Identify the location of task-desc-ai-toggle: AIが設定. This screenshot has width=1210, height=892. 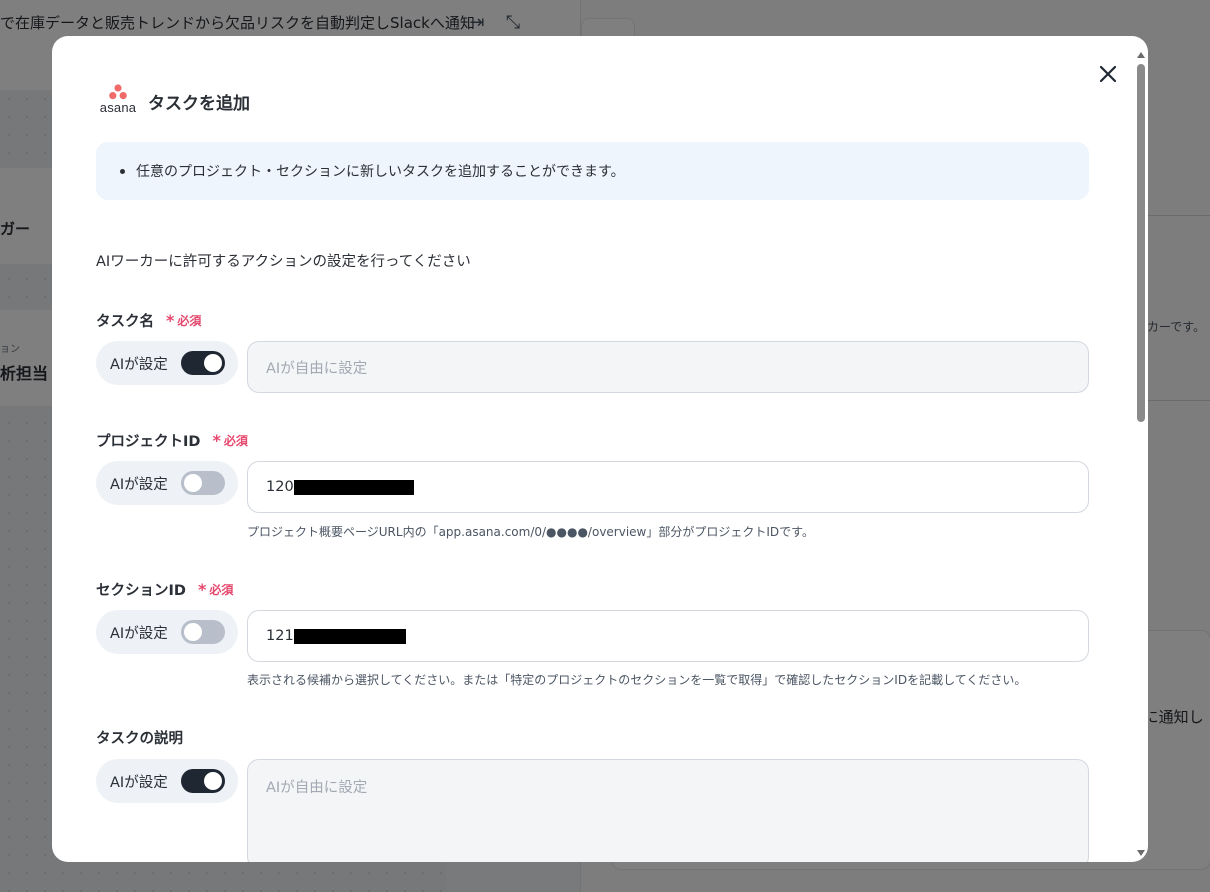
(167, 781).